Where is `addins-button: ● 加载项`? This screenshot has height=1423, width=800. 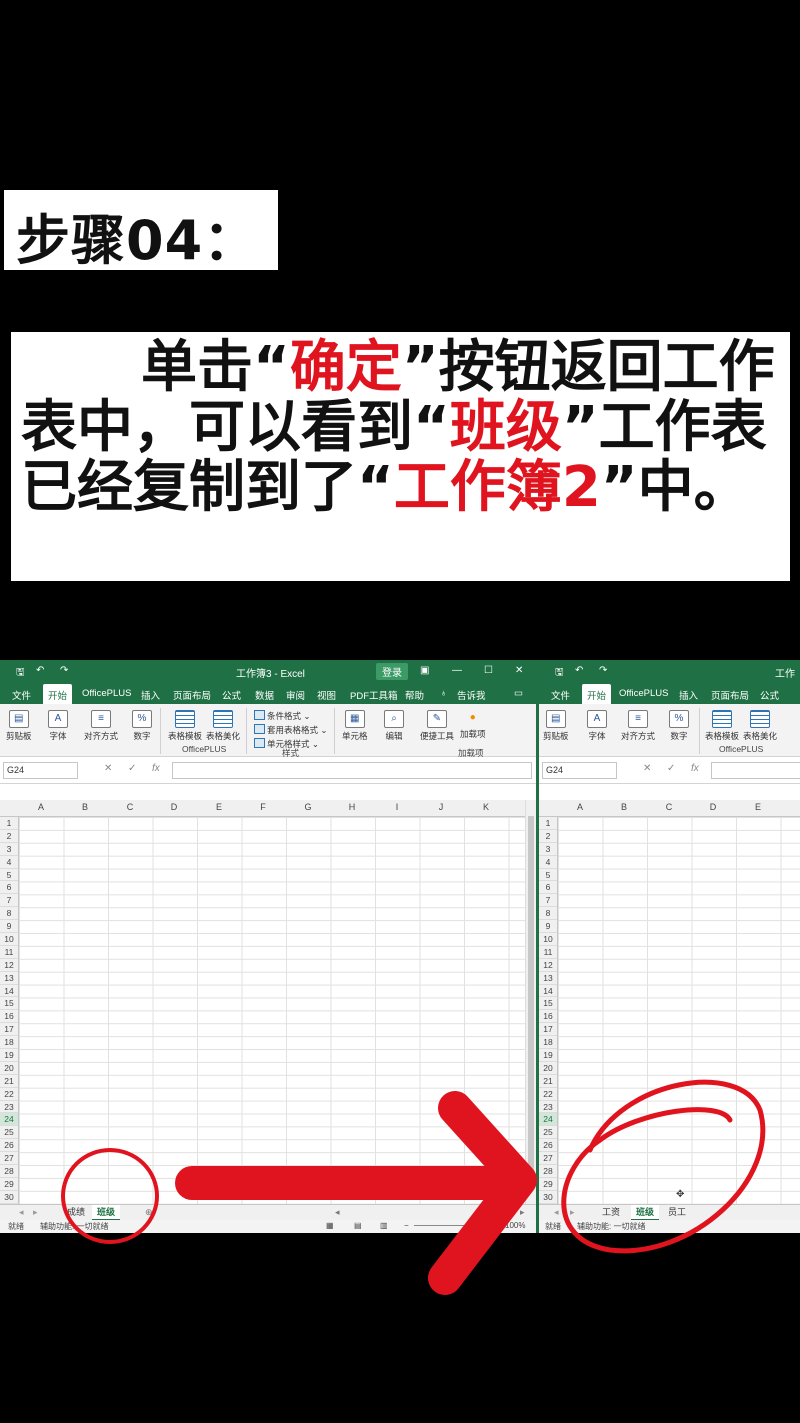 addins-button: ● 加载项 is located at coordinates (473, 725).